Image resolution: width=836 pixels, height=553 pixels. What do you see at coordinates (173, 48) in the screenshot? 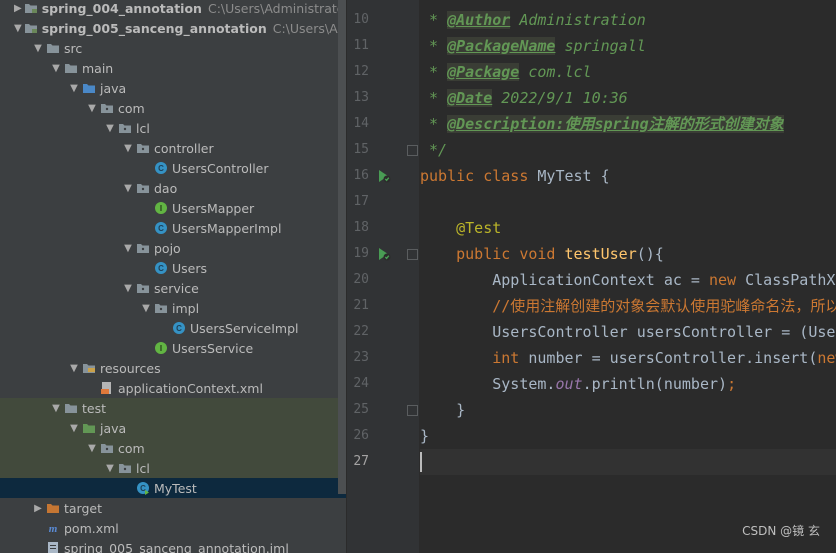
I see `tree-item: ▼ src` at bounding box center [173, 48].